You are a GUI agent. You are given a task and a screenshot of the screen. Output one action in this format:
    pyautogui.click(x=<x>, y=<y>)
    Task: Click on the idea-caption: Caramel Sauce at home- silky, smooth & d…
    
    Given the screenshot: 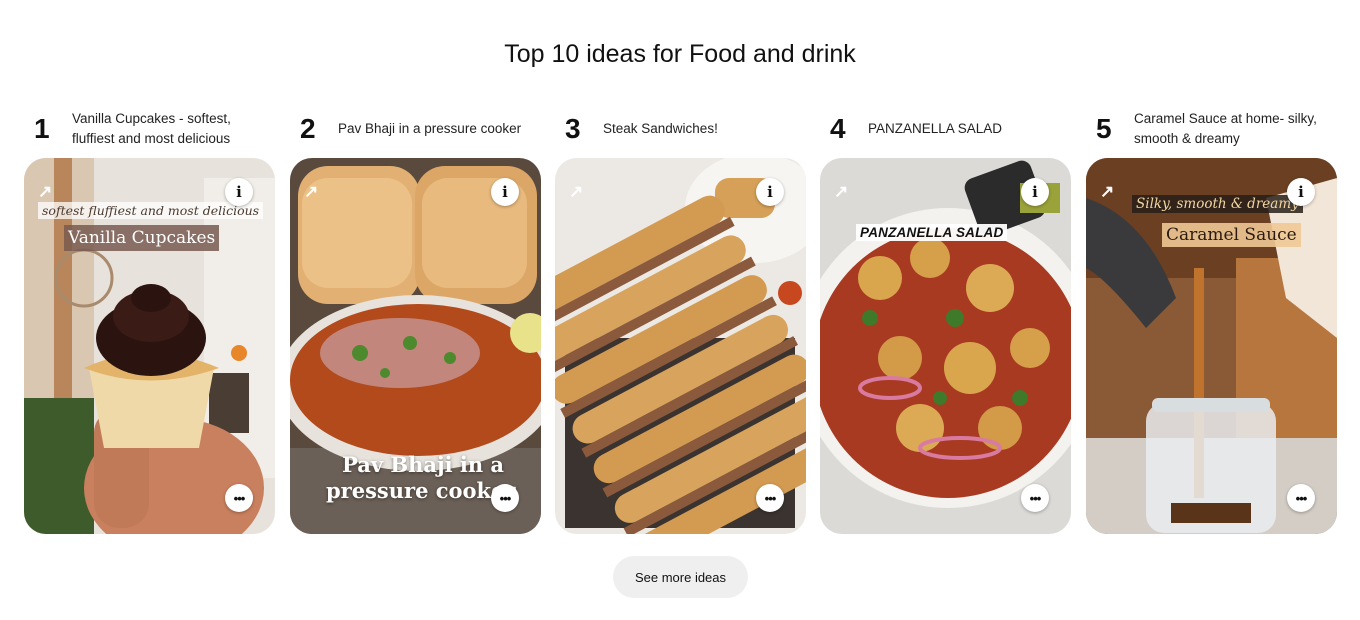 What is the action you would take?
    pyautogui.click(x=1232, y=129)
    